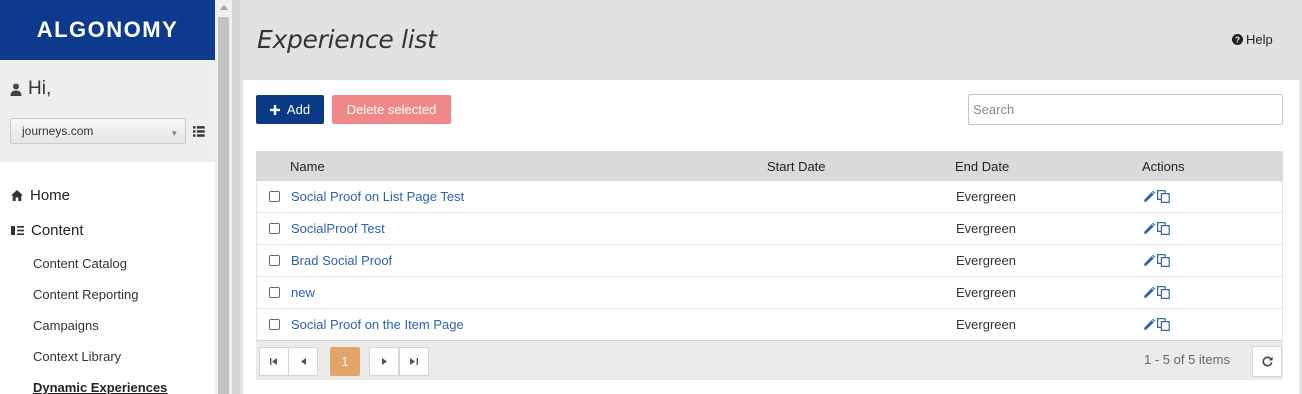 This screenshot has width=1302, height=394. Describe the element at coordinates (769, 229) in the screenshot. I see `table-row: SocialProof Test Evergreen` at that location.